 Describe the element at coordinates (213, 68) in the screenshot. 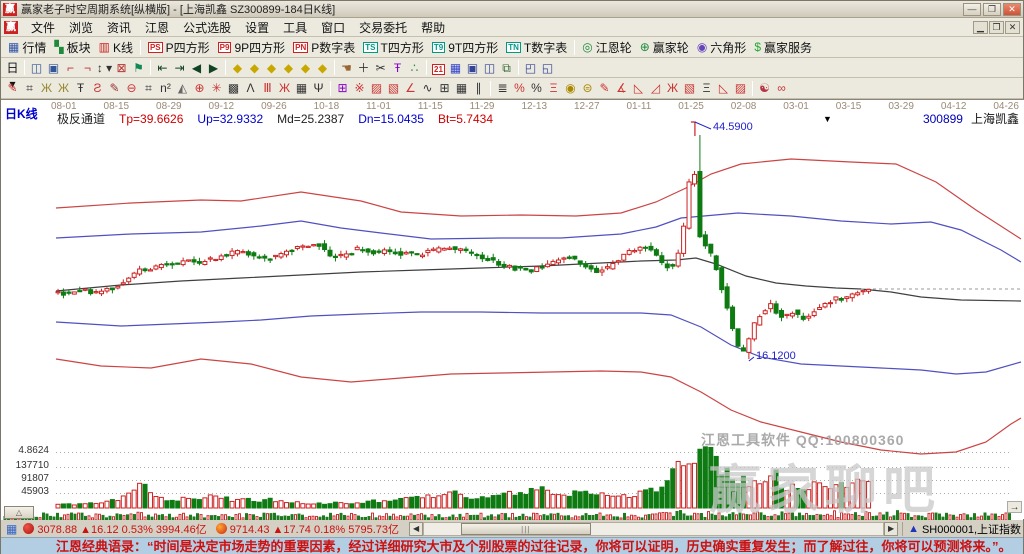

I see `next-bar-icon: ▶` at that location.